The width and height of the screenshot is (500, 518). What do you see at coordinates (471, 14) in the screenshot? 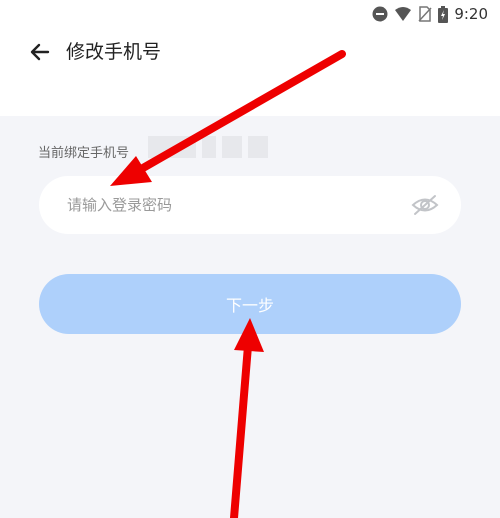
I see `status-time: 9:20` at bounding box center [471, 14].